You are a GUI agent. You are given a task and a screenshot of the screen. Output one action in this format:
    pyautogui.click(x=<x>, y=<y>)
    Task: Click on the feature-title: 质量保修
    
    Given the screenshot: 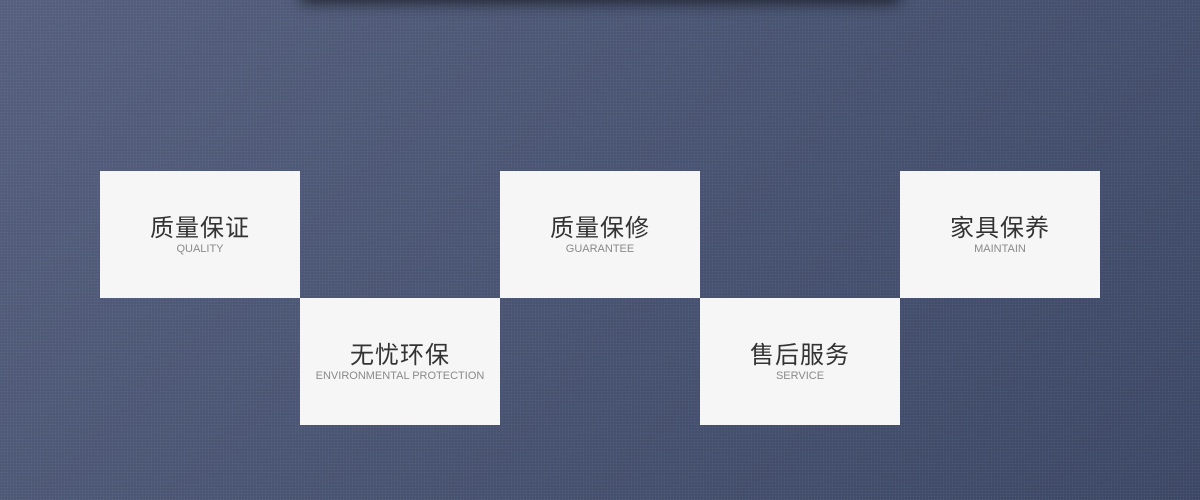 What is the action you would take?
    pyautogui.click(x=600, y=227)
    